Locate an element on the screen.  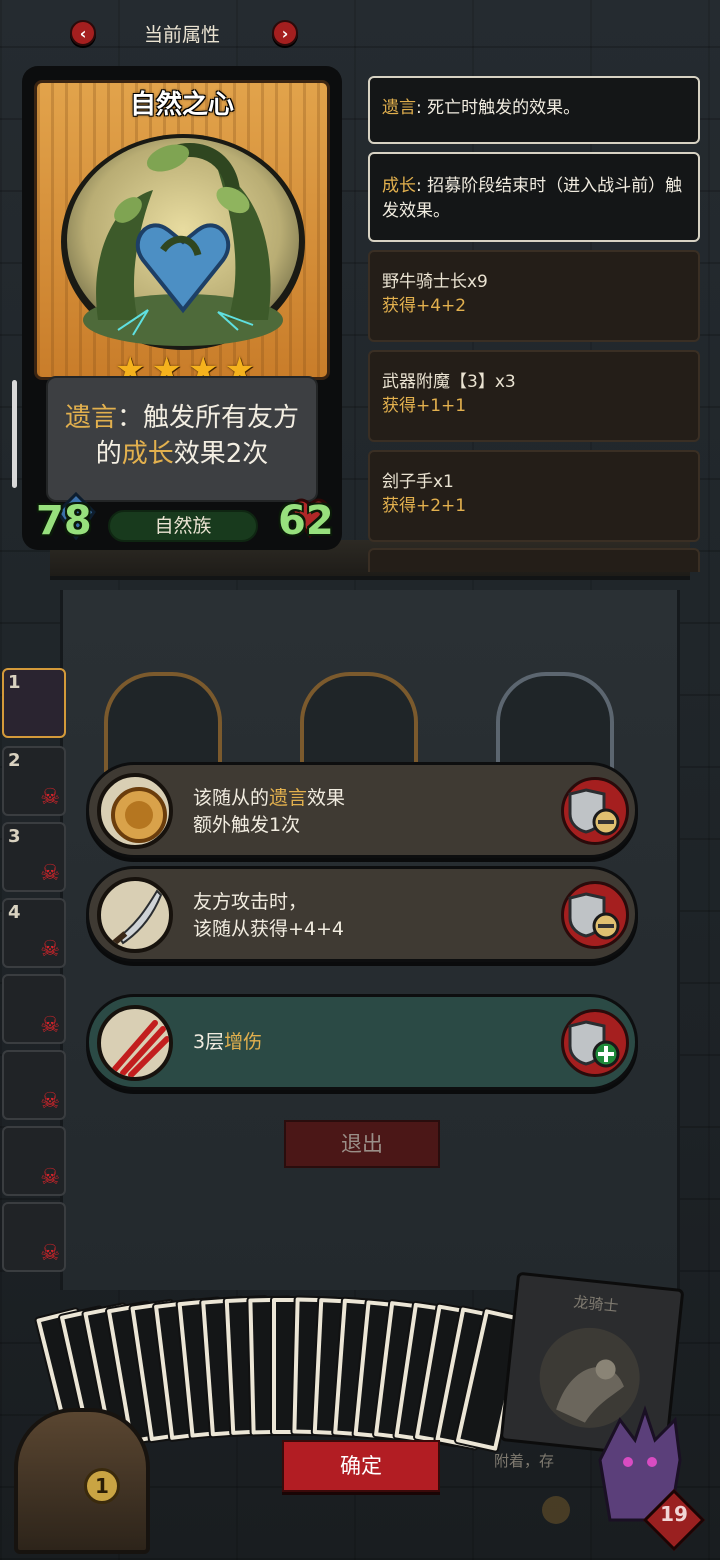
glossary-keyword: 成长 is located at coordinates (399, 186).